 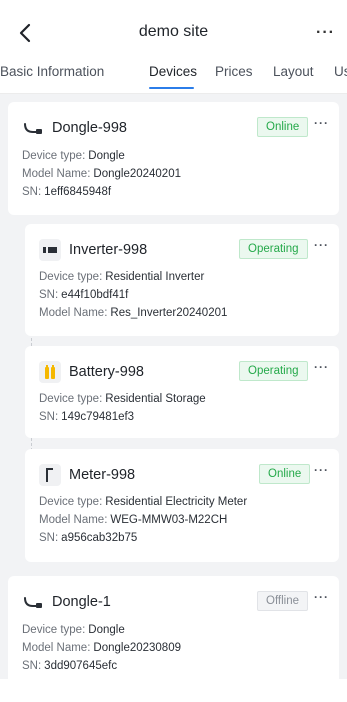 I want to click on top-nav-bar: demo site ···, so click(x=173, y=34).